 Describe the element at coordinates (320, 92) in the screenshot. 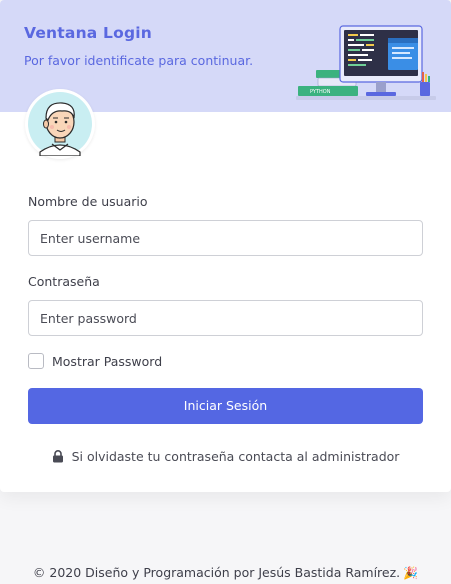

I see `book-label: PYTHON` at that location.